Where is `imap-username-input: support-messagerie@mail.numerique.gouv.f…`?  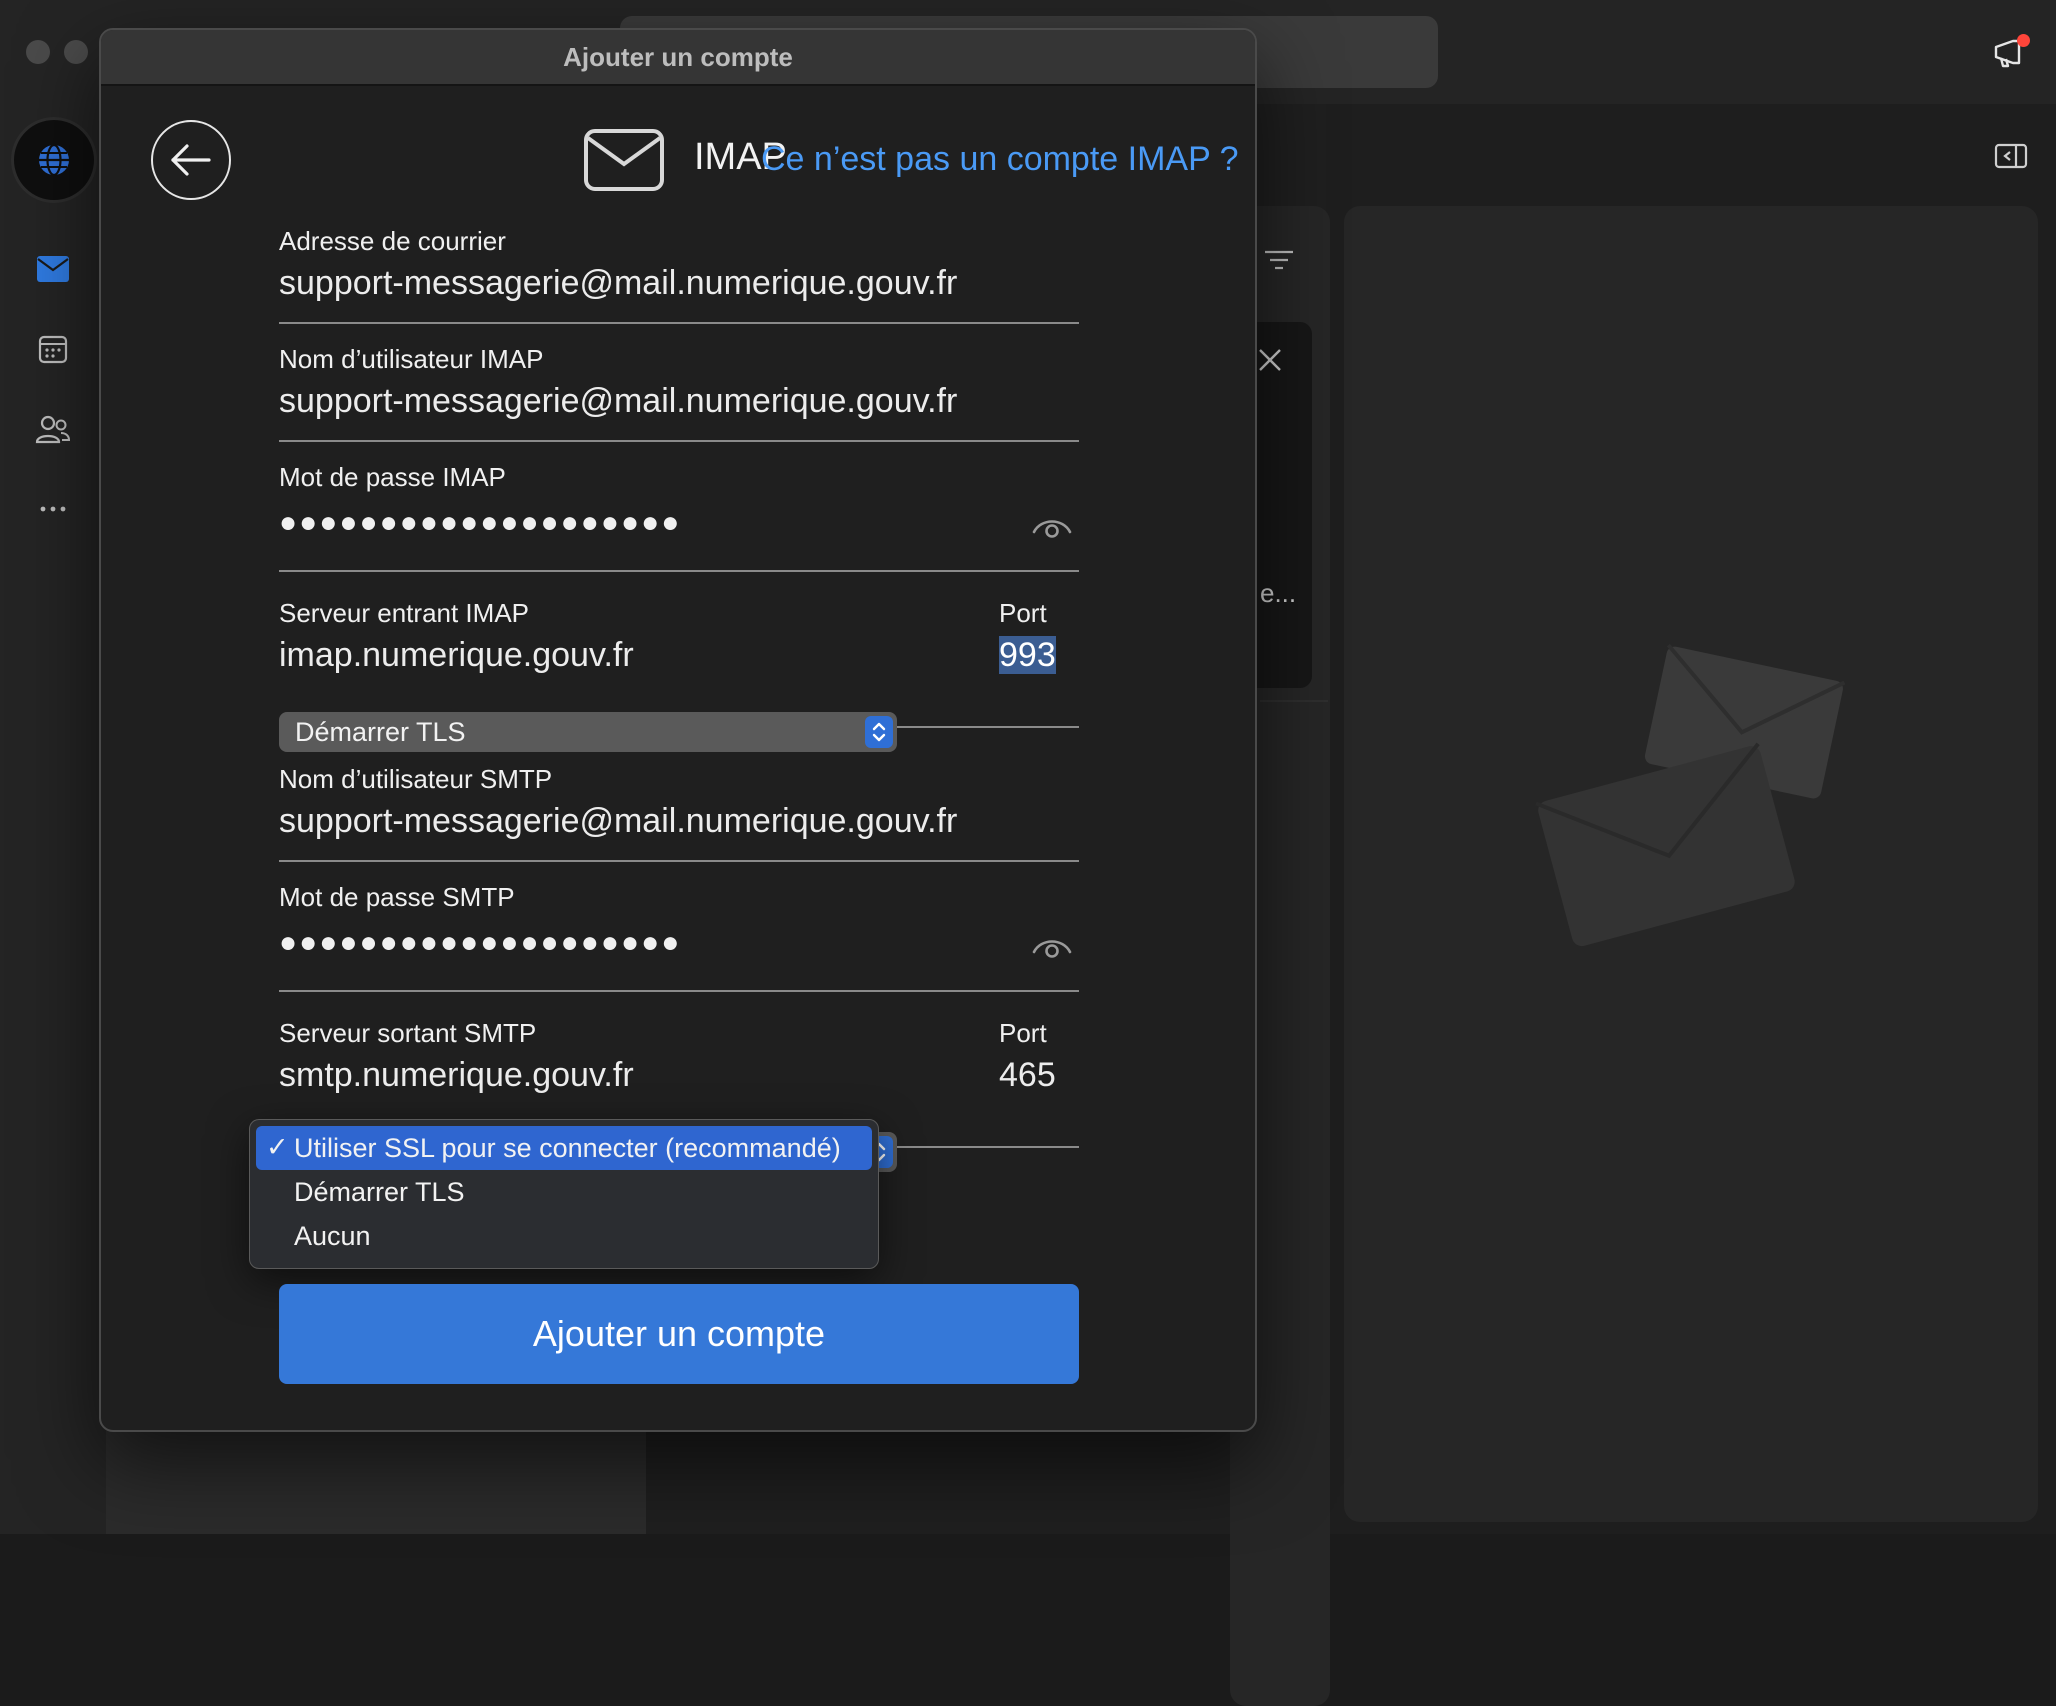 imap-username-input: support-messagerie@mail.numerique.gouv.f… is located at coordinates (618, 401).